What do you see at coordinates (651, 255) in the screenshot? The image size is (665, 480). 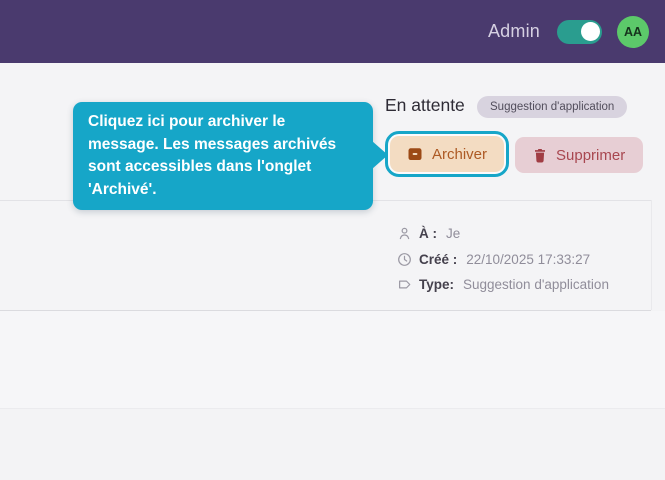 I see `panel-right-edge` at bounding box center [651, 255].